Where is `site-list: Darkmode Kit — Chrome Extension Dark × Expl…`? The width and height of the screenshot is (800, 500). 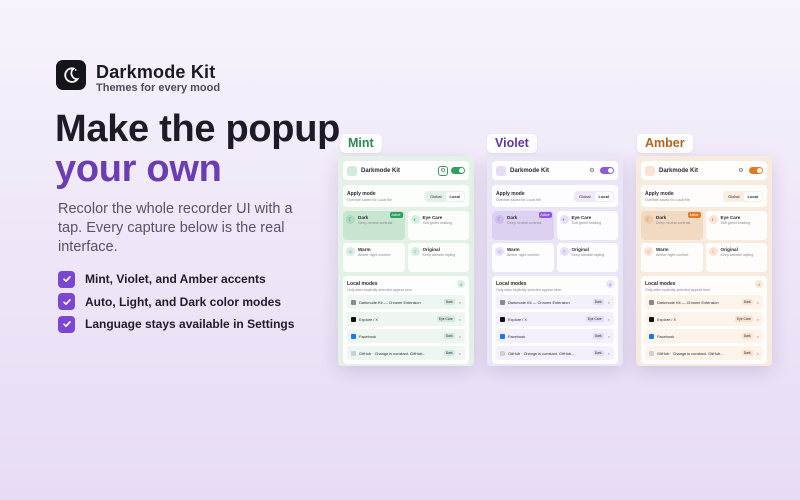
site-list: Darkmode Kit — Chrome Extension Dark × Expl… is located at coordinates (555, 327).